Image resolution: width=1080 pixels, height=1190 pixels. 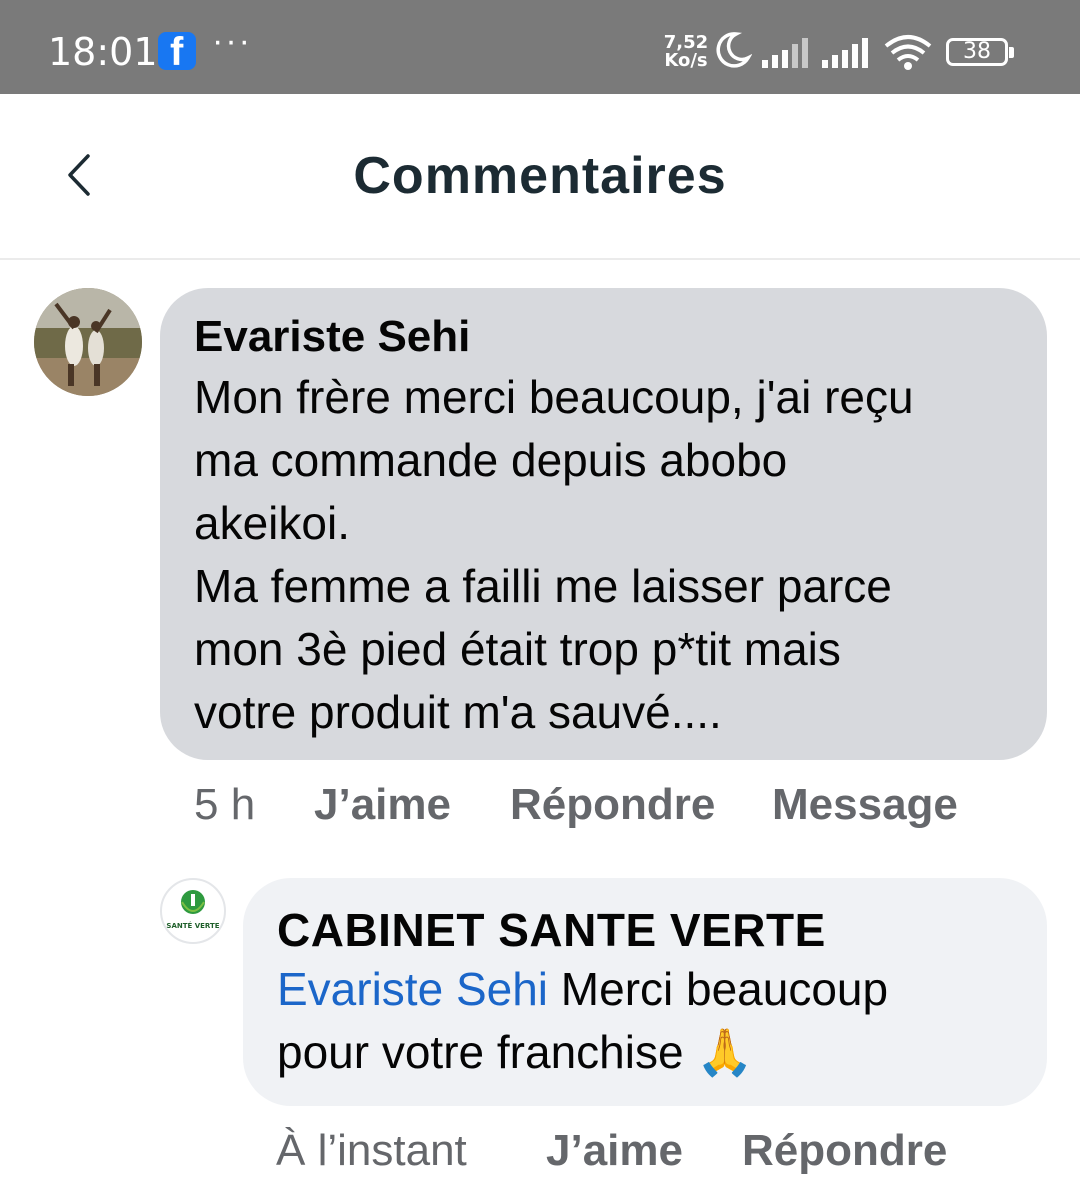 What do you see at coordinates (225, 804) in the screenshot?
I see `comment-time: 5 h` at bounding box center [225, 804].